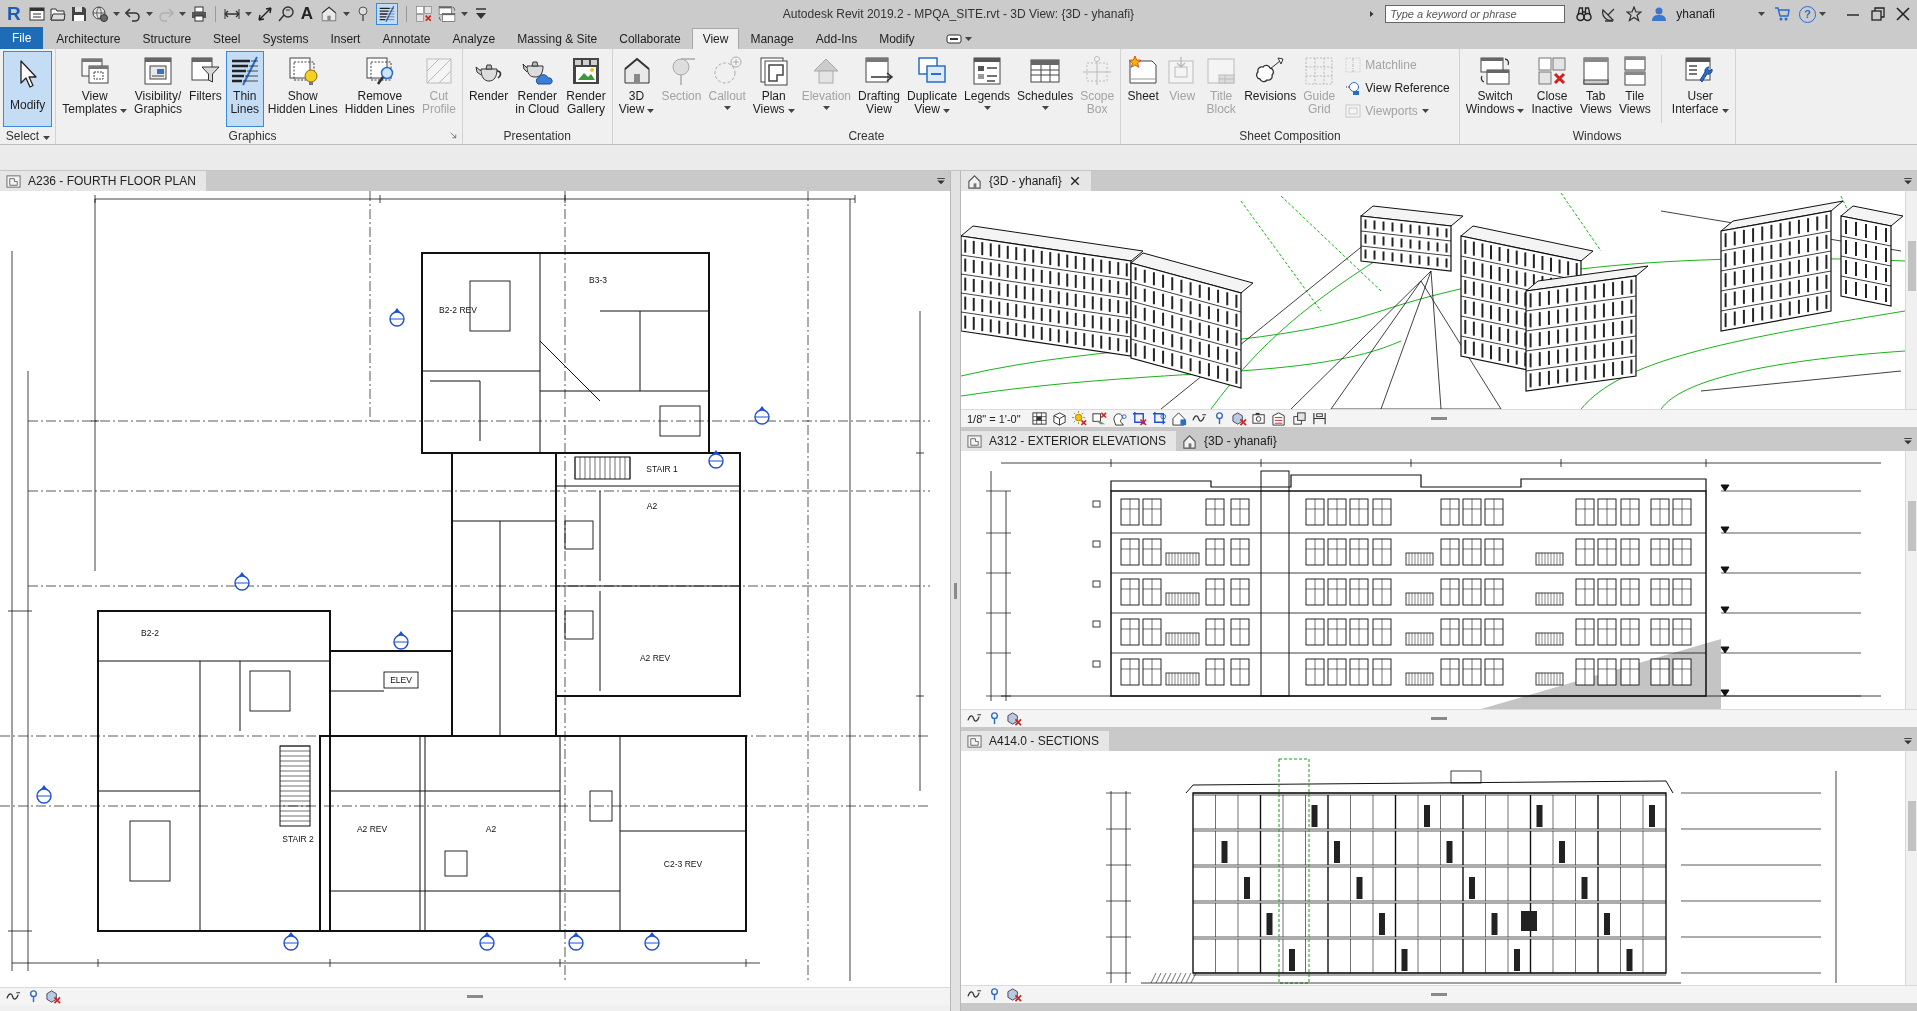 The height and width of the screenshot is (1011, 1917). I want to click on user-name: yhanafi, so click(1695, 14).